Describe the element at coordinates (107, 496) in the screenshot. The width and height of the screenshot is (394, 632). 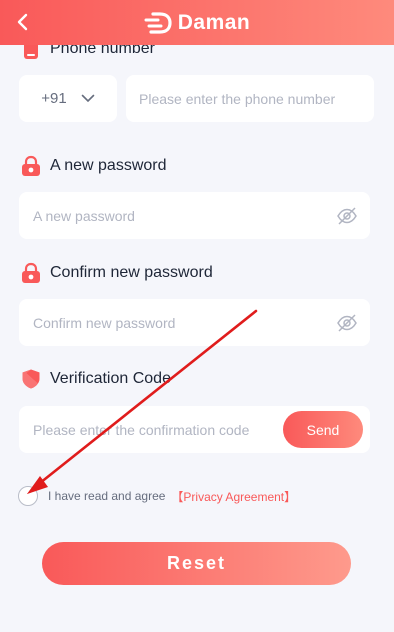
I see `agreement-text: I have read and agree` at that location.